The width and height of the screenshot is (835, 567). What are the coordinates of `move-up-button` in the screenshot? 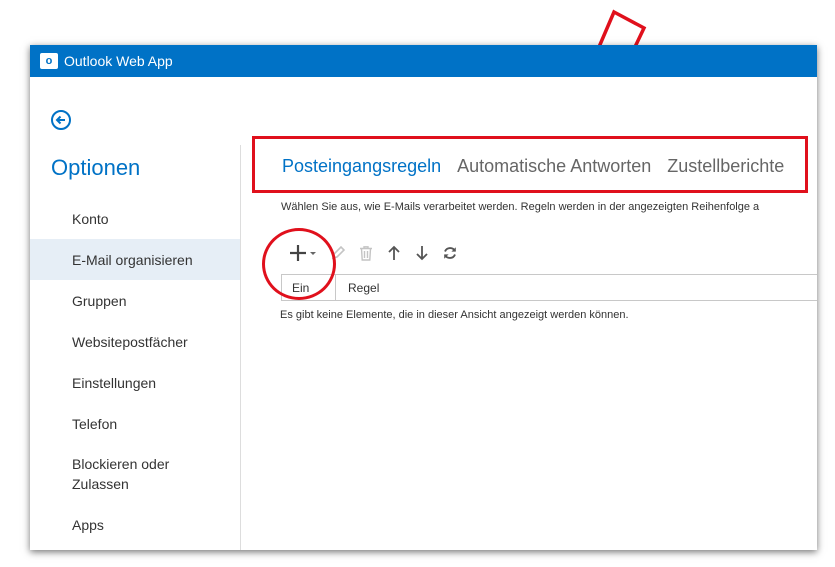 It's located at (394, 253).